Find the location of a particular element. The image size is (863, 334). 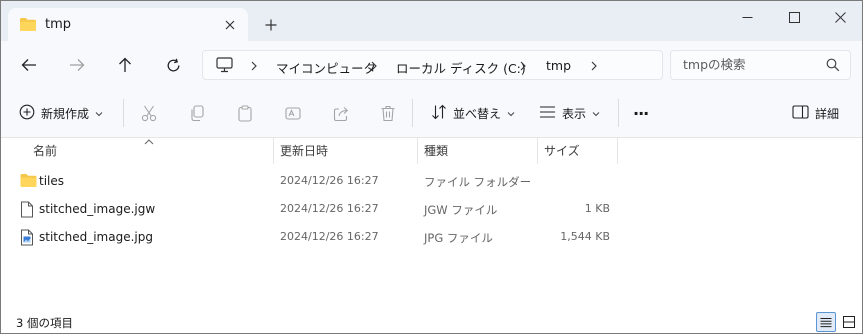

column-header: 名前 更新日時 種類 サイズ is located at coordinates (431, 151).